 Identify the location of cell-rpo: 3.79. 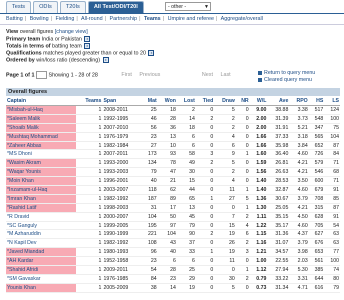
(299, 199).